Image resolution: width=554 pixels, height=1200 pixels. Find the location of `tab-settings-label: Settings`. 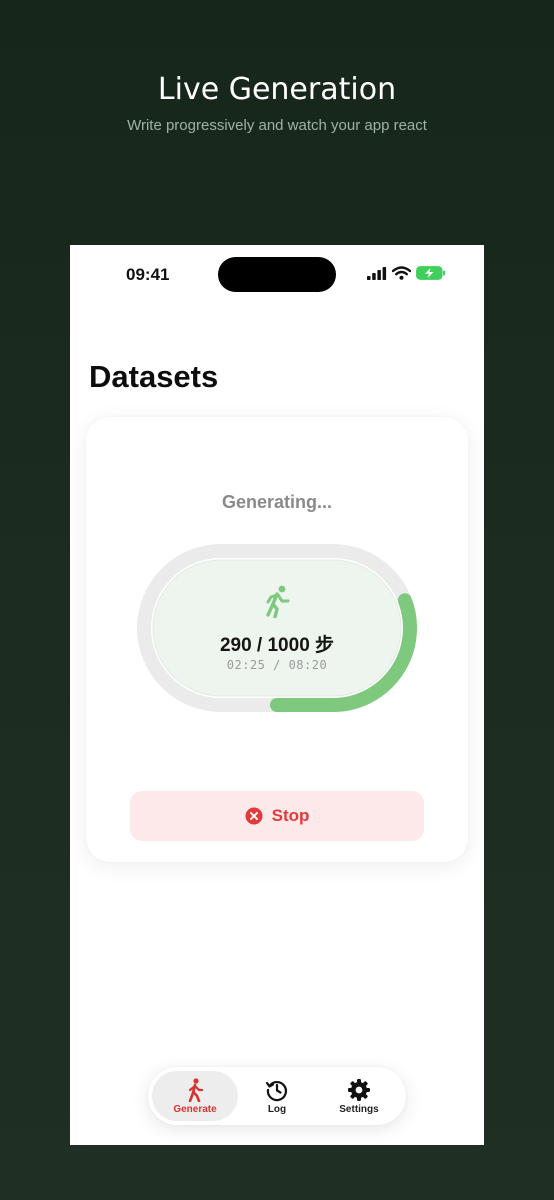

tab-settings-label: Settings is located at coordinates (359, 1109).